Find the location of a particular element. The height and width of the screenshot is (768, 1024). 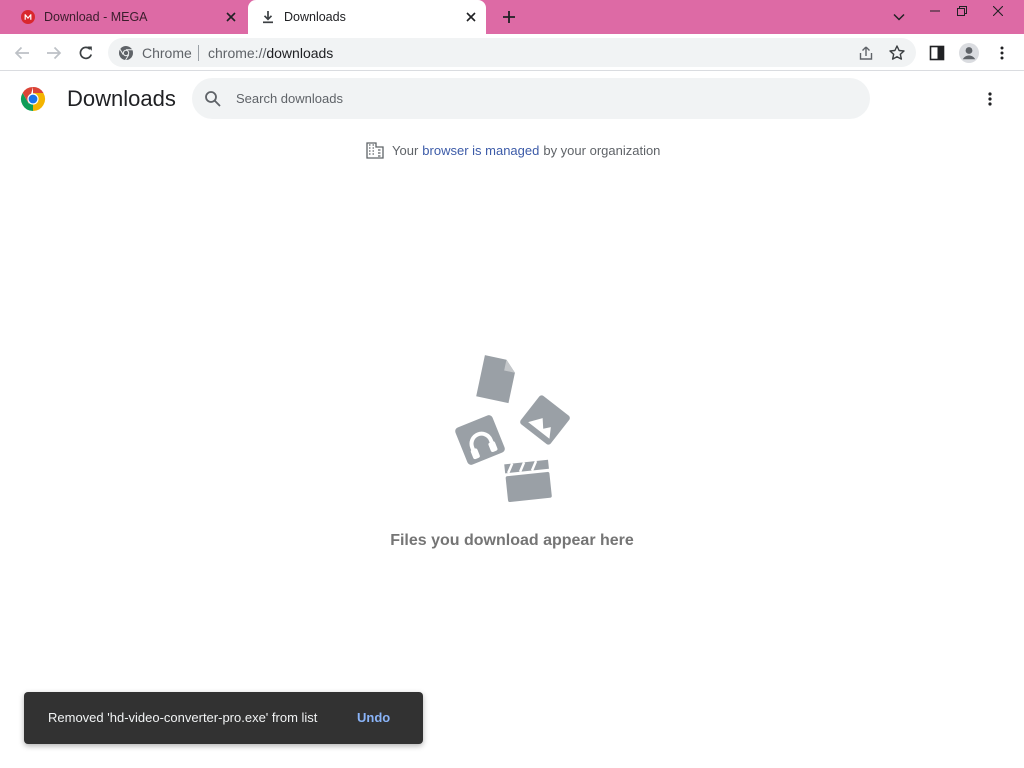

empty-downloads-illustration is located at coordinates (512, 428).